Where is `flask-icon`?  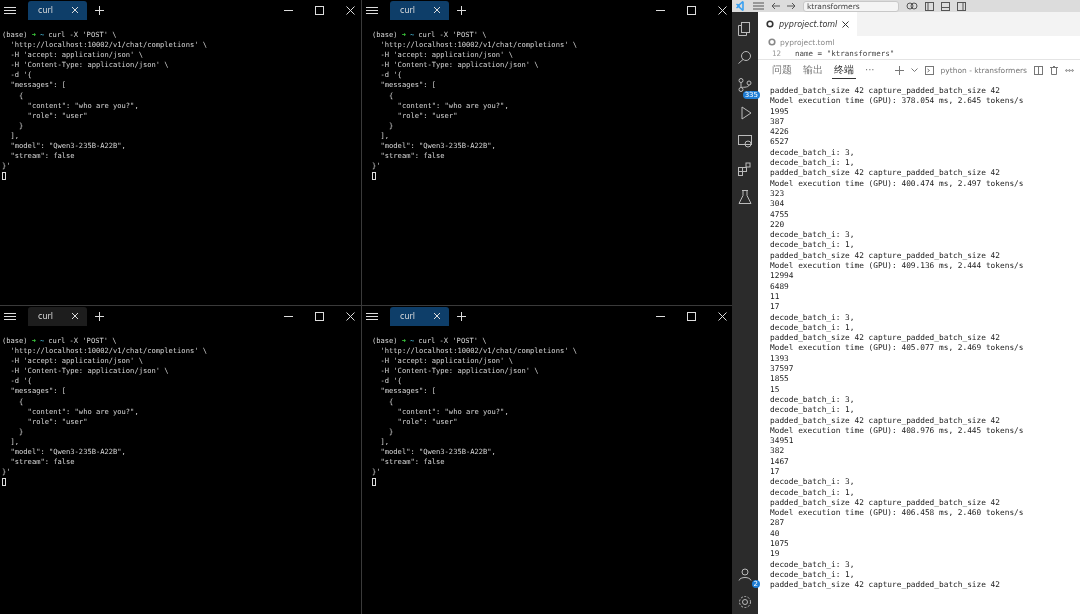
flask-icon is located at coordinates (745, 197).